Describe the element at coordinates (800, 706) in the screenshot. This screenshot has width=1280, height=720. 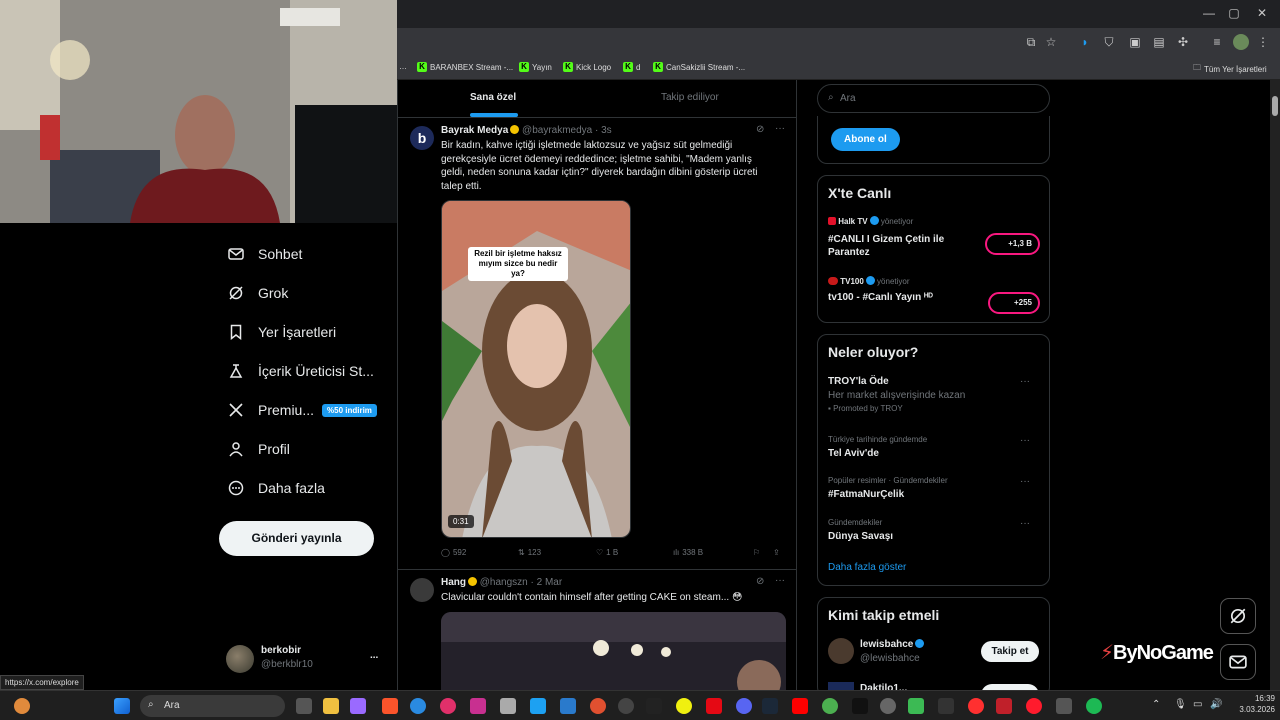
I see `youtube-icon` at that location.